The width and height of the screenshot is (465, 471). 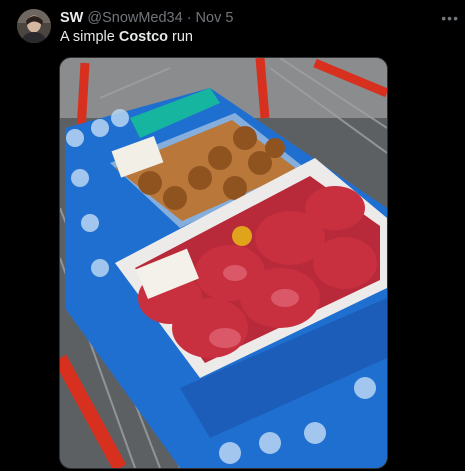 I want to click on display-name: SW, so click(x=71, y=18).